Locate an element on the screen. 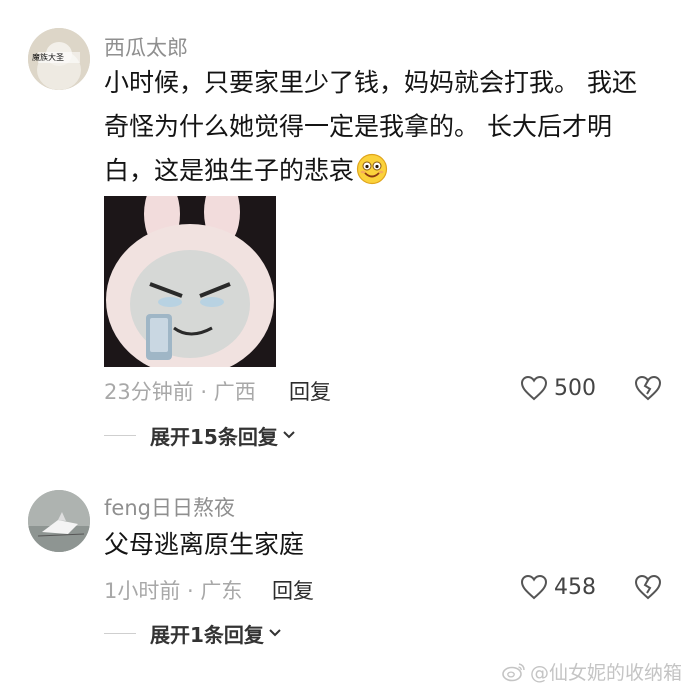 The image size is (690, 685). like-button: 458 is located at coordinates (558, 587).